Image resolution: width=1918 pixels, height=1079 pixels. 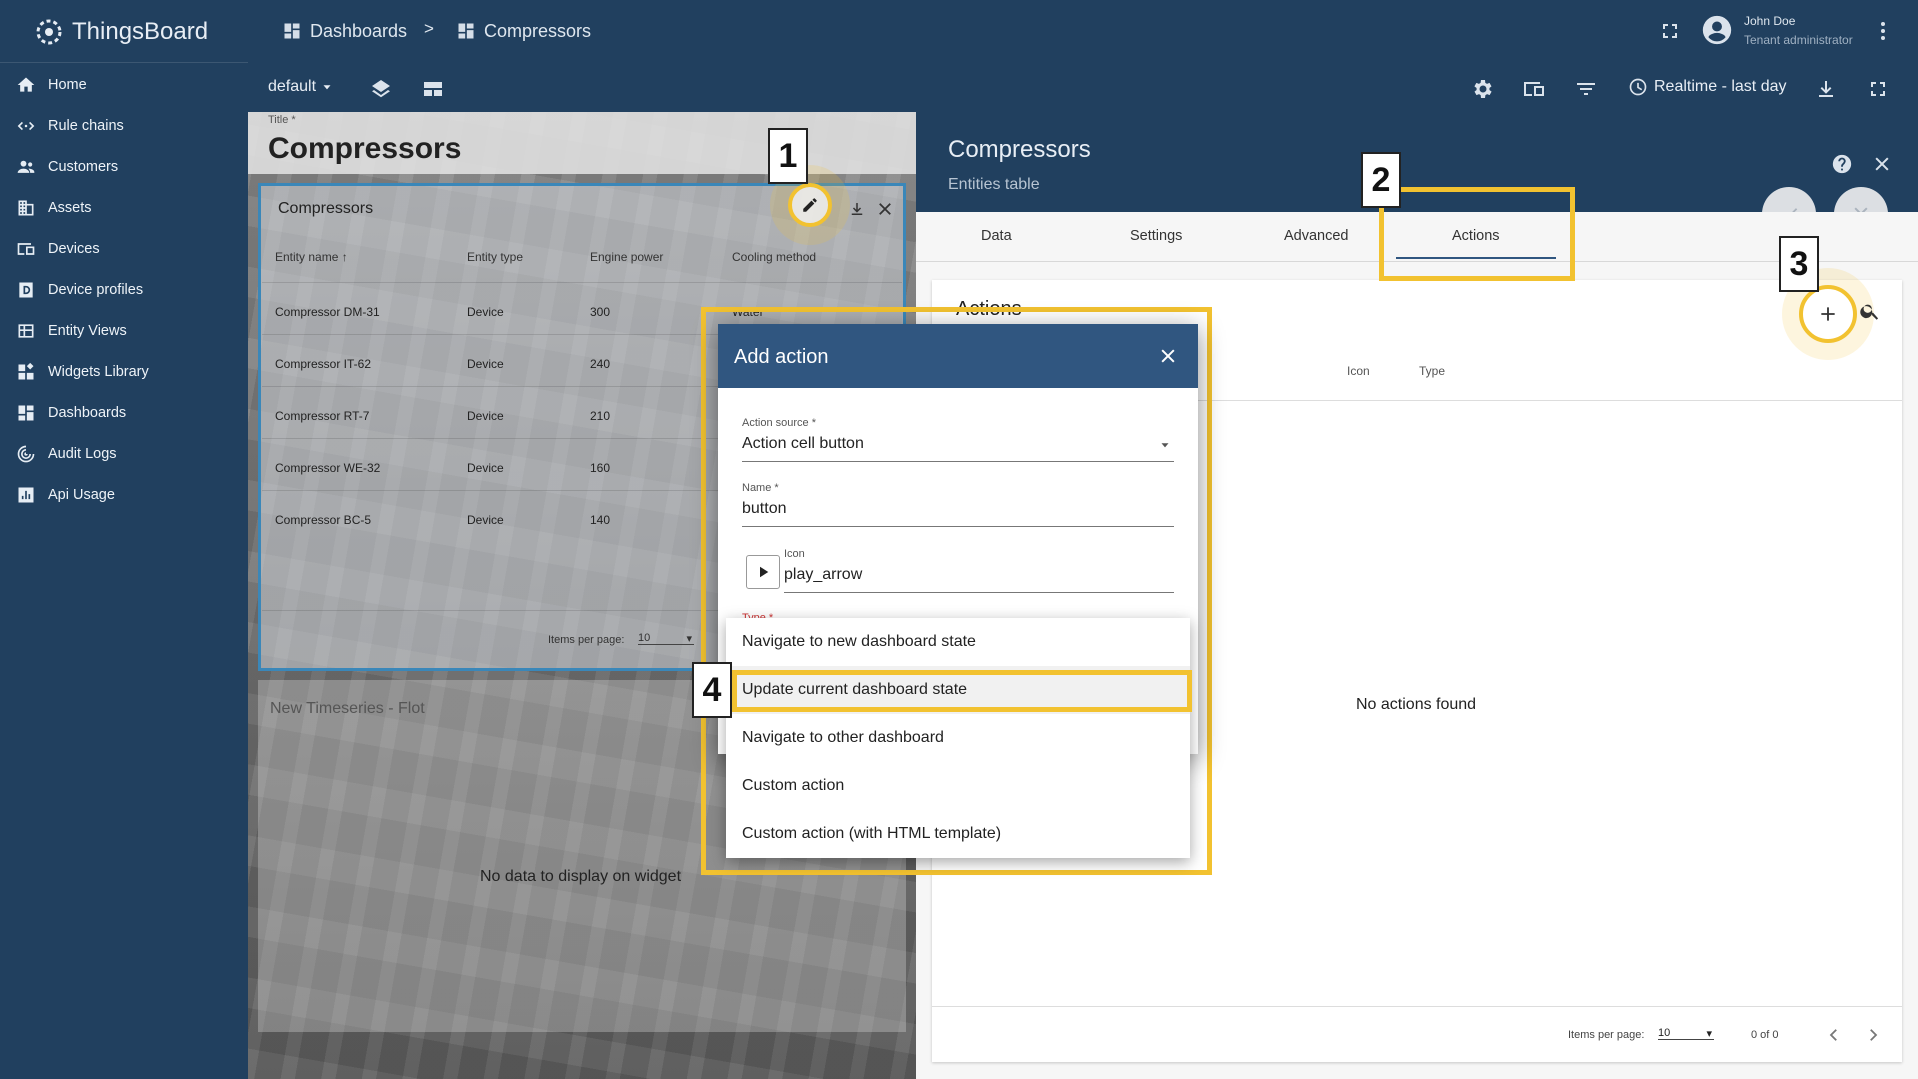 What do you see at coordinates (996, 236) in the screenshot?
I see `tab-data: Data` at bounding box center [996, 236].